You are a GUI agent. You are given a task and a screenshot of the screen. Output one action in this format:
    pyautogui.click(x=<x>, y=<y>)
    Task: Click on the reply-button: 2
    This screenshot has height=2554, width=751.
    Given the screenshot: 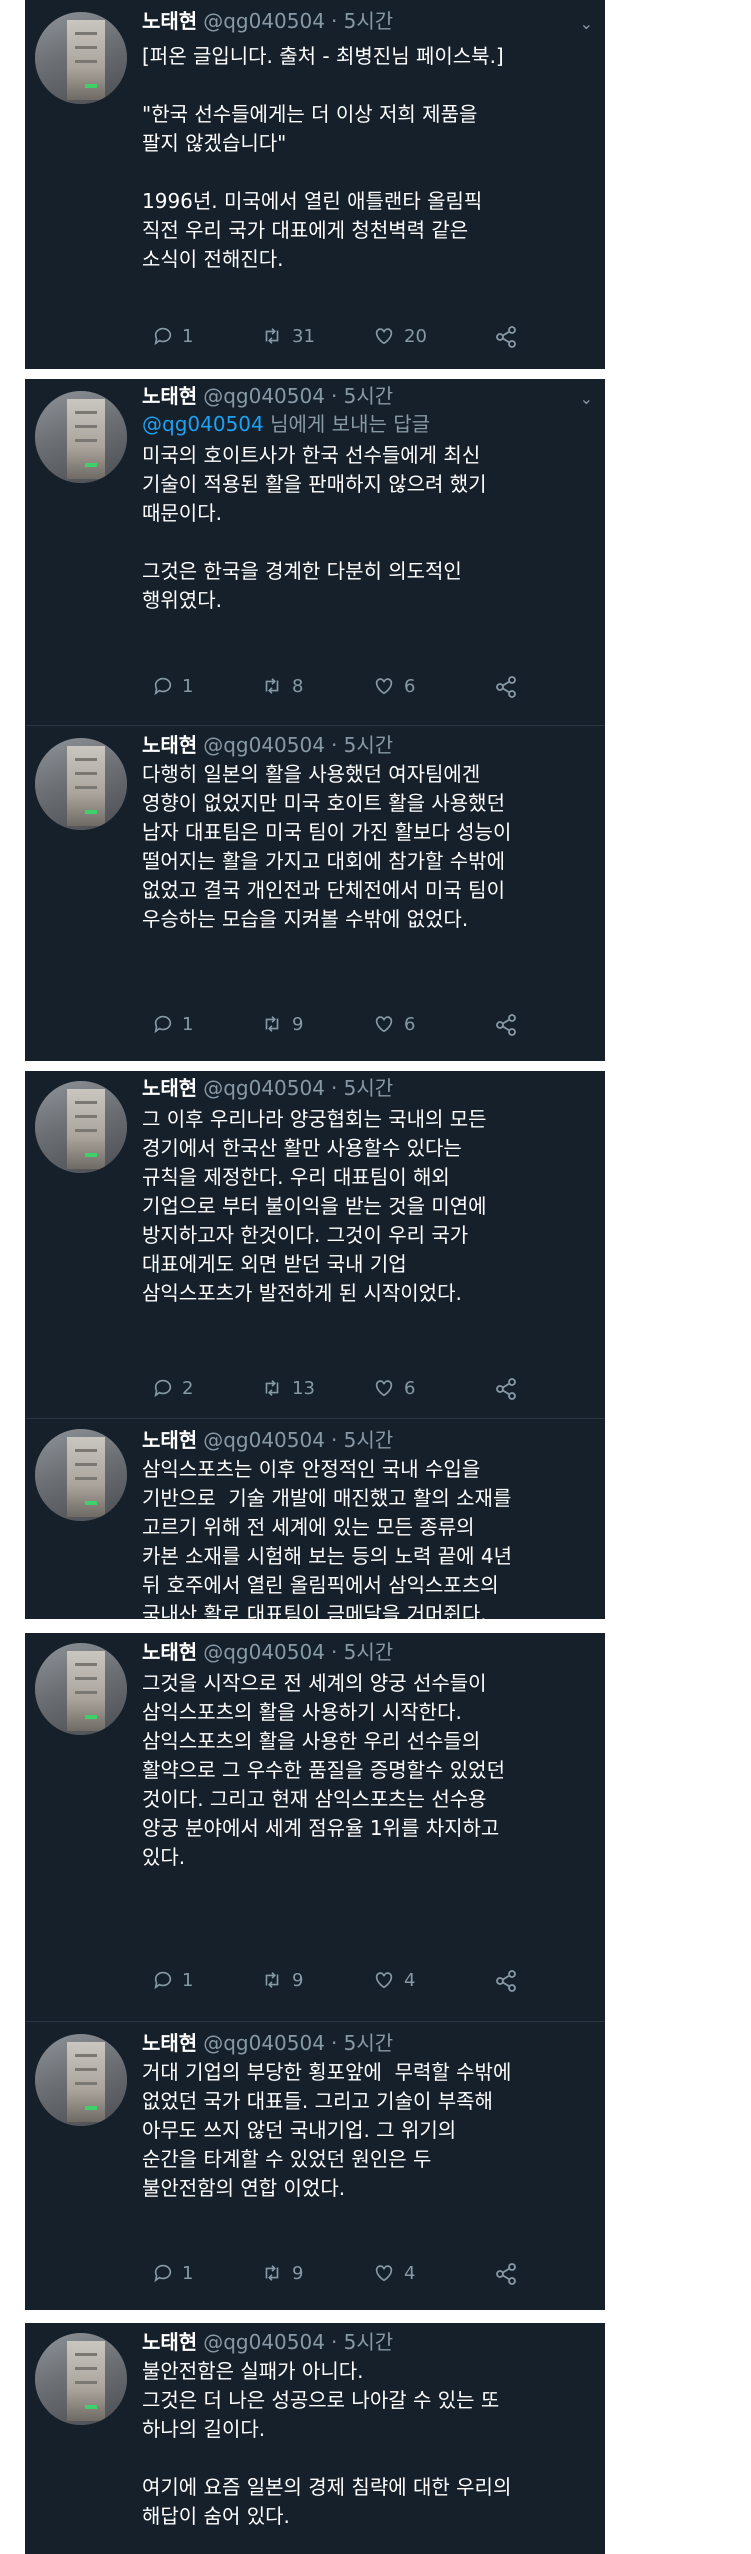 What is the action you would take?
    pyautogui.click(x=172, y=1388)
    